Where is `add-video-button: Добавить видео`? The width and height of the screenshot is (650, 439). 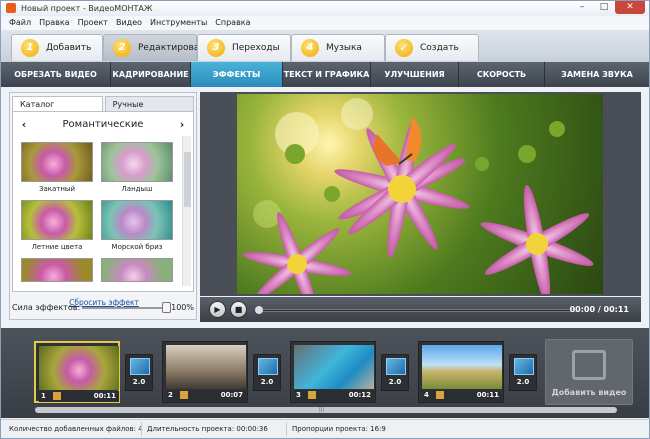 add-video-button: Добавить видео is located at coordinates (589, 372).